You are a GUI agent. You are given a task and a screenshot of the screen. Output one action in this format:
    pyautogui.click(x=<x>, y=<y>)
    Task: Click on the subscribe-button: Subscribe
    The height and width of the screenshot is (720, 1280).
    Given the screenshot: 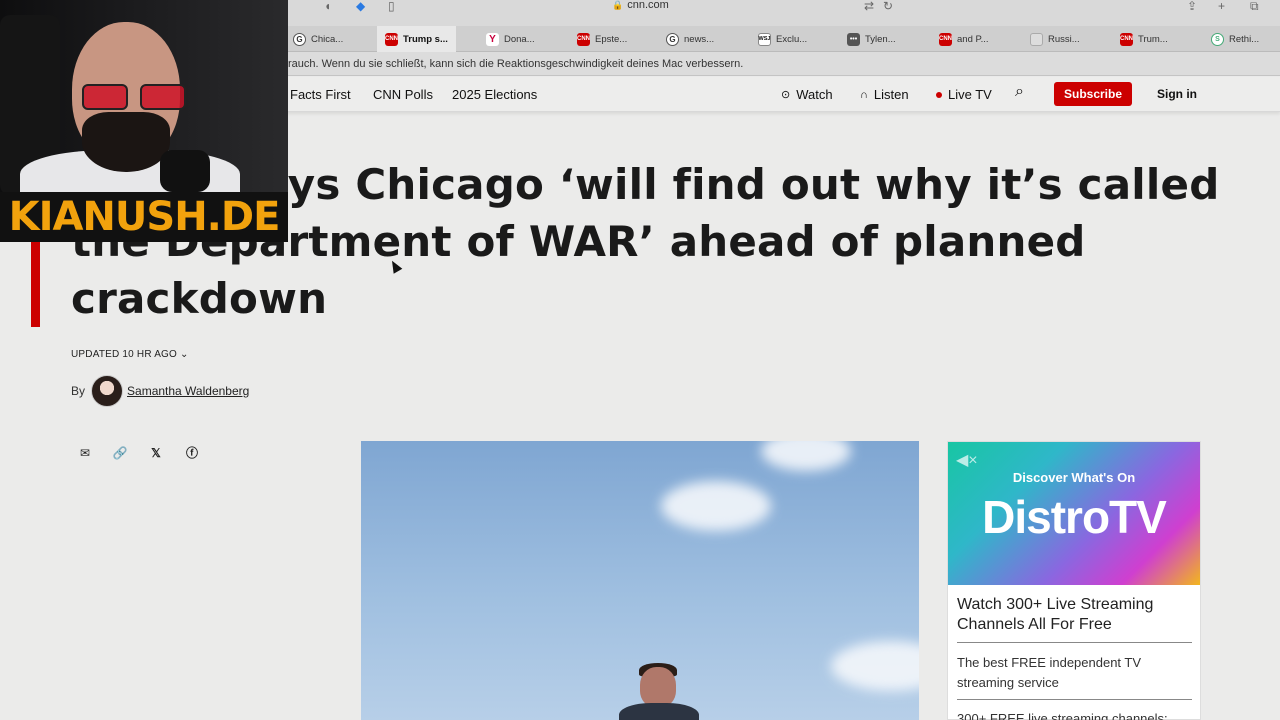 What is the action you would take?
    pyautogui.click(x=1093, y=94)
    